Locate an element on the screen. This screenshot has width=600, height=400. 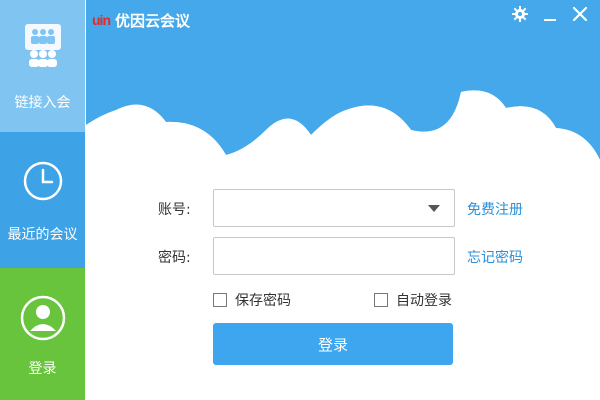
forgot-password-link: 忘记密码 is located at coordinates (495, 257).